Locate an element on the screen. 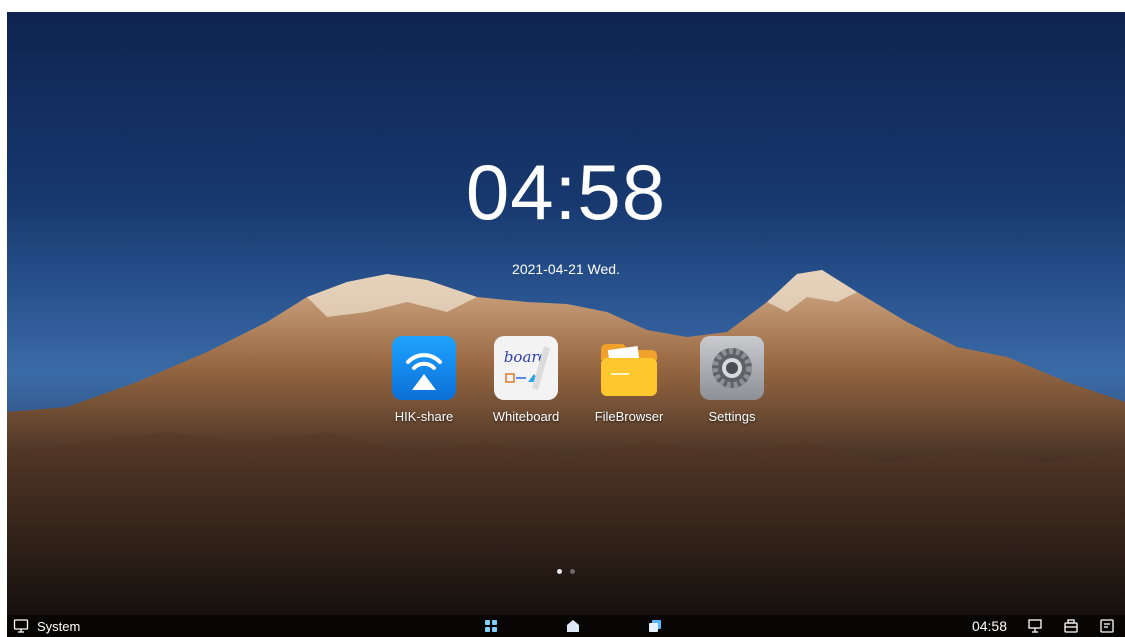  taskbar-clock: 04:58 is located at coordinates (989, 626).